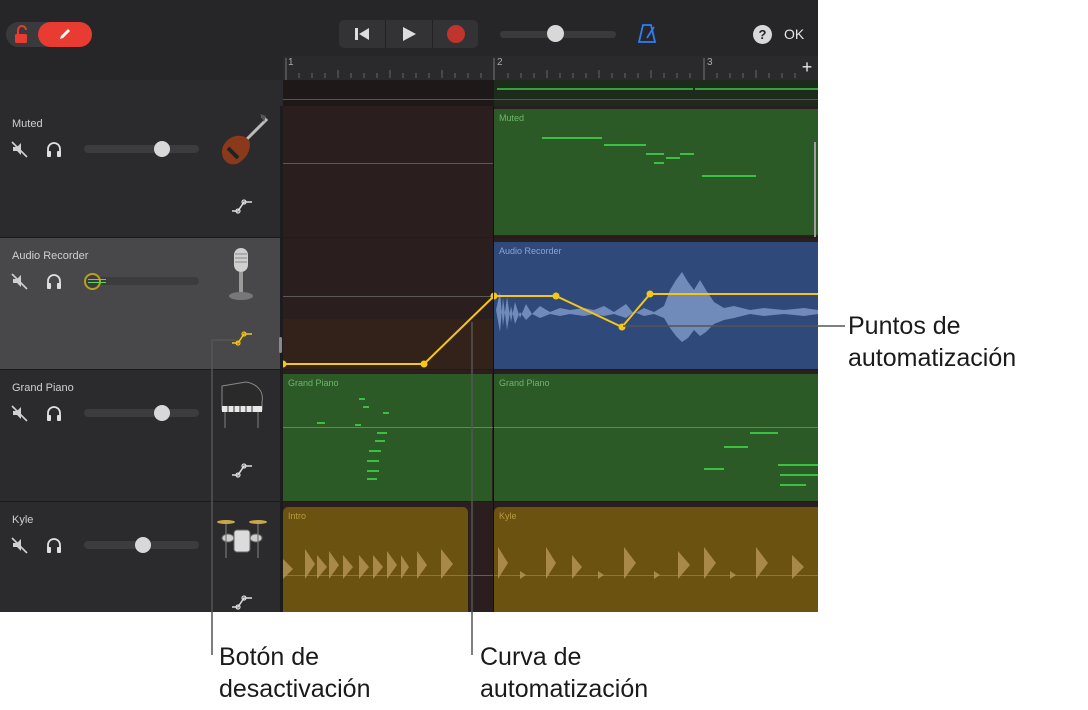  What do you see at coordinates (932, 342) in the screenshot?
I see `callout-automation-points: Puntos de automatización` at bounding box center [932, 342].